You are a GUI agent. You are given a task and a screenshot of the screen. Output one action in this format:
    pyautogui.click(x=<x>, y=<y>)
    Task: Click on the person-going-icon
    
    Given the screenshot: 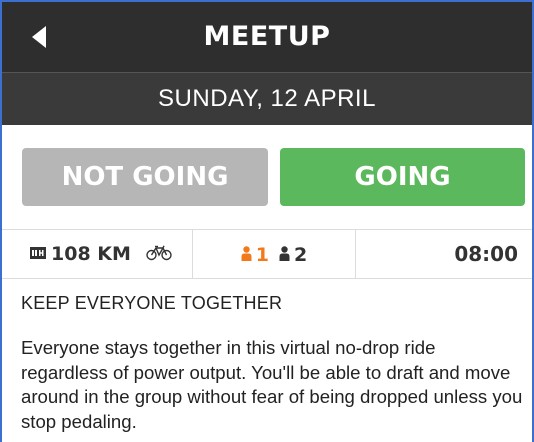 What is the action you would take?
    pyautogui.click(x=246, y=253)
    